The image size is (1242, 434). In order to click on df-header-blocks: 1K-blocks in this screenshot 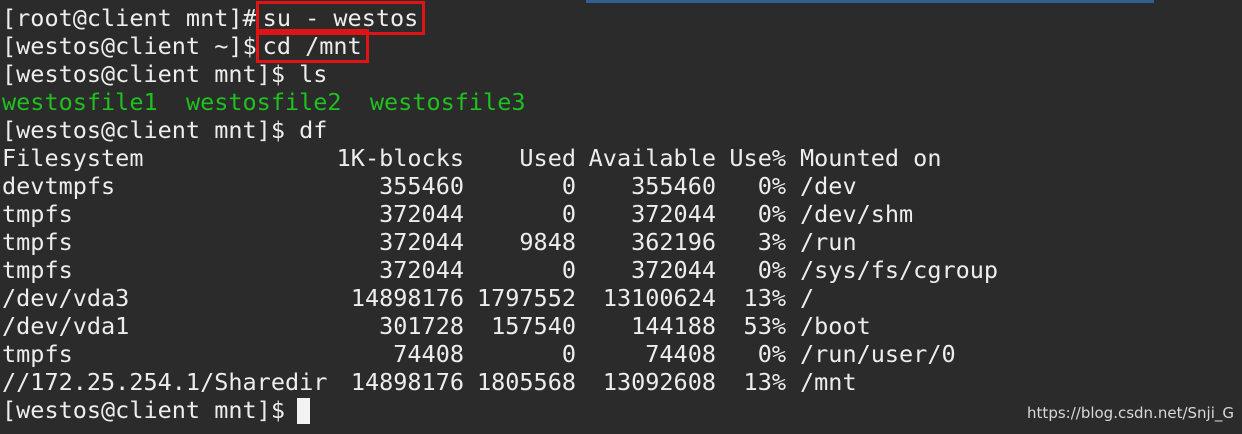, I will do `click(400, 158)`.